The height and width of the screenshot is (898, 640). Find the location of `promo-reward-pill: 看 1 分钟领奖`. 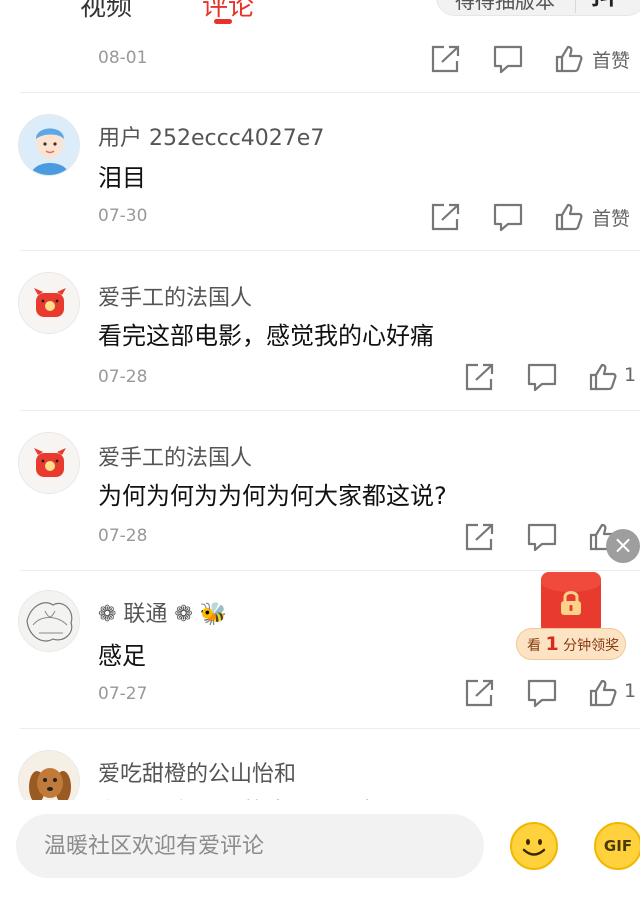

promo-reward-pill: 看 1 分钟领奖 is located at coordinates (571, 644).